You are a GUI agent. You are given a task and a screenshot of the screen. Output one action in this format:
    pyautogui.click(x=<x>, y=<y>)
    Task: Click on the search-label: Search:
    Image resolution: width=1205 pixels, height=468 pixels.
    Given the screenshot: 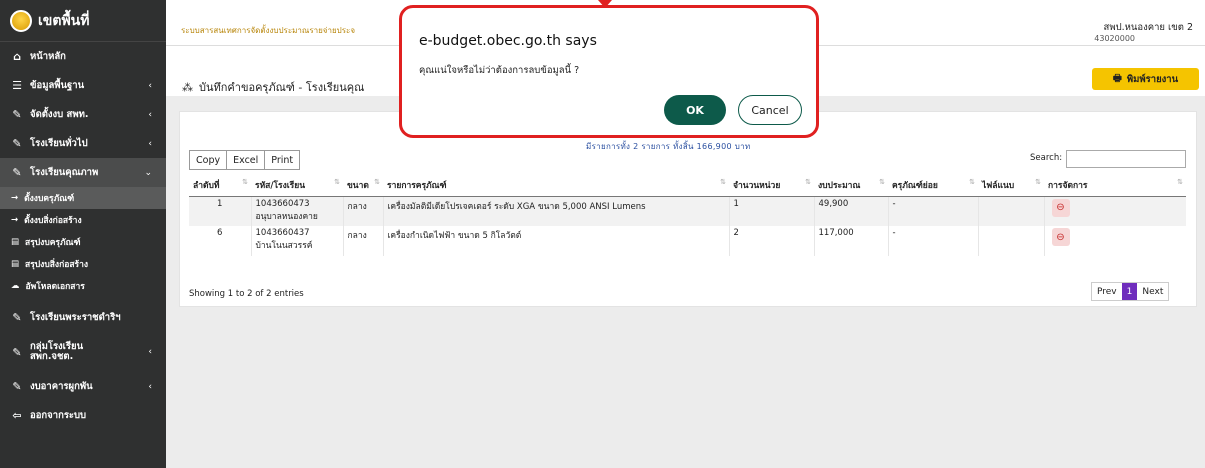 What is the action you would take?
    pyautogui.click(x=1046, y=158)
    